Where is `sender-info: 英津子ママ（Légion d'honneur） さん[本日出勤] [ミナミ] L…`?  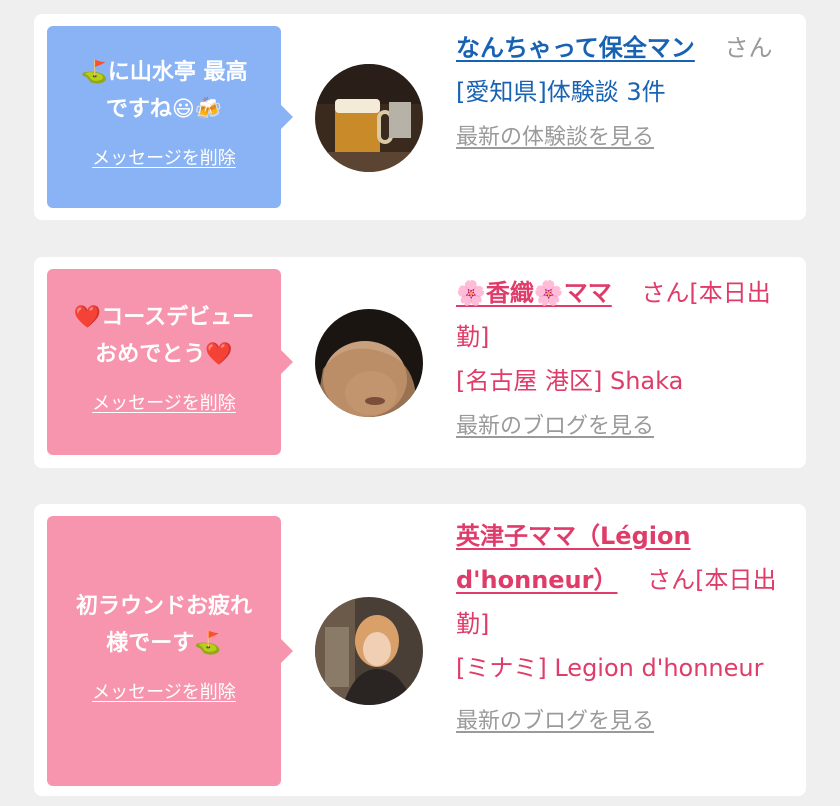
sender-info: 英津子ママ（Légion d'honneur） さん[本日出勤] [ミナミ] L… is located at coordinates (623, 629).